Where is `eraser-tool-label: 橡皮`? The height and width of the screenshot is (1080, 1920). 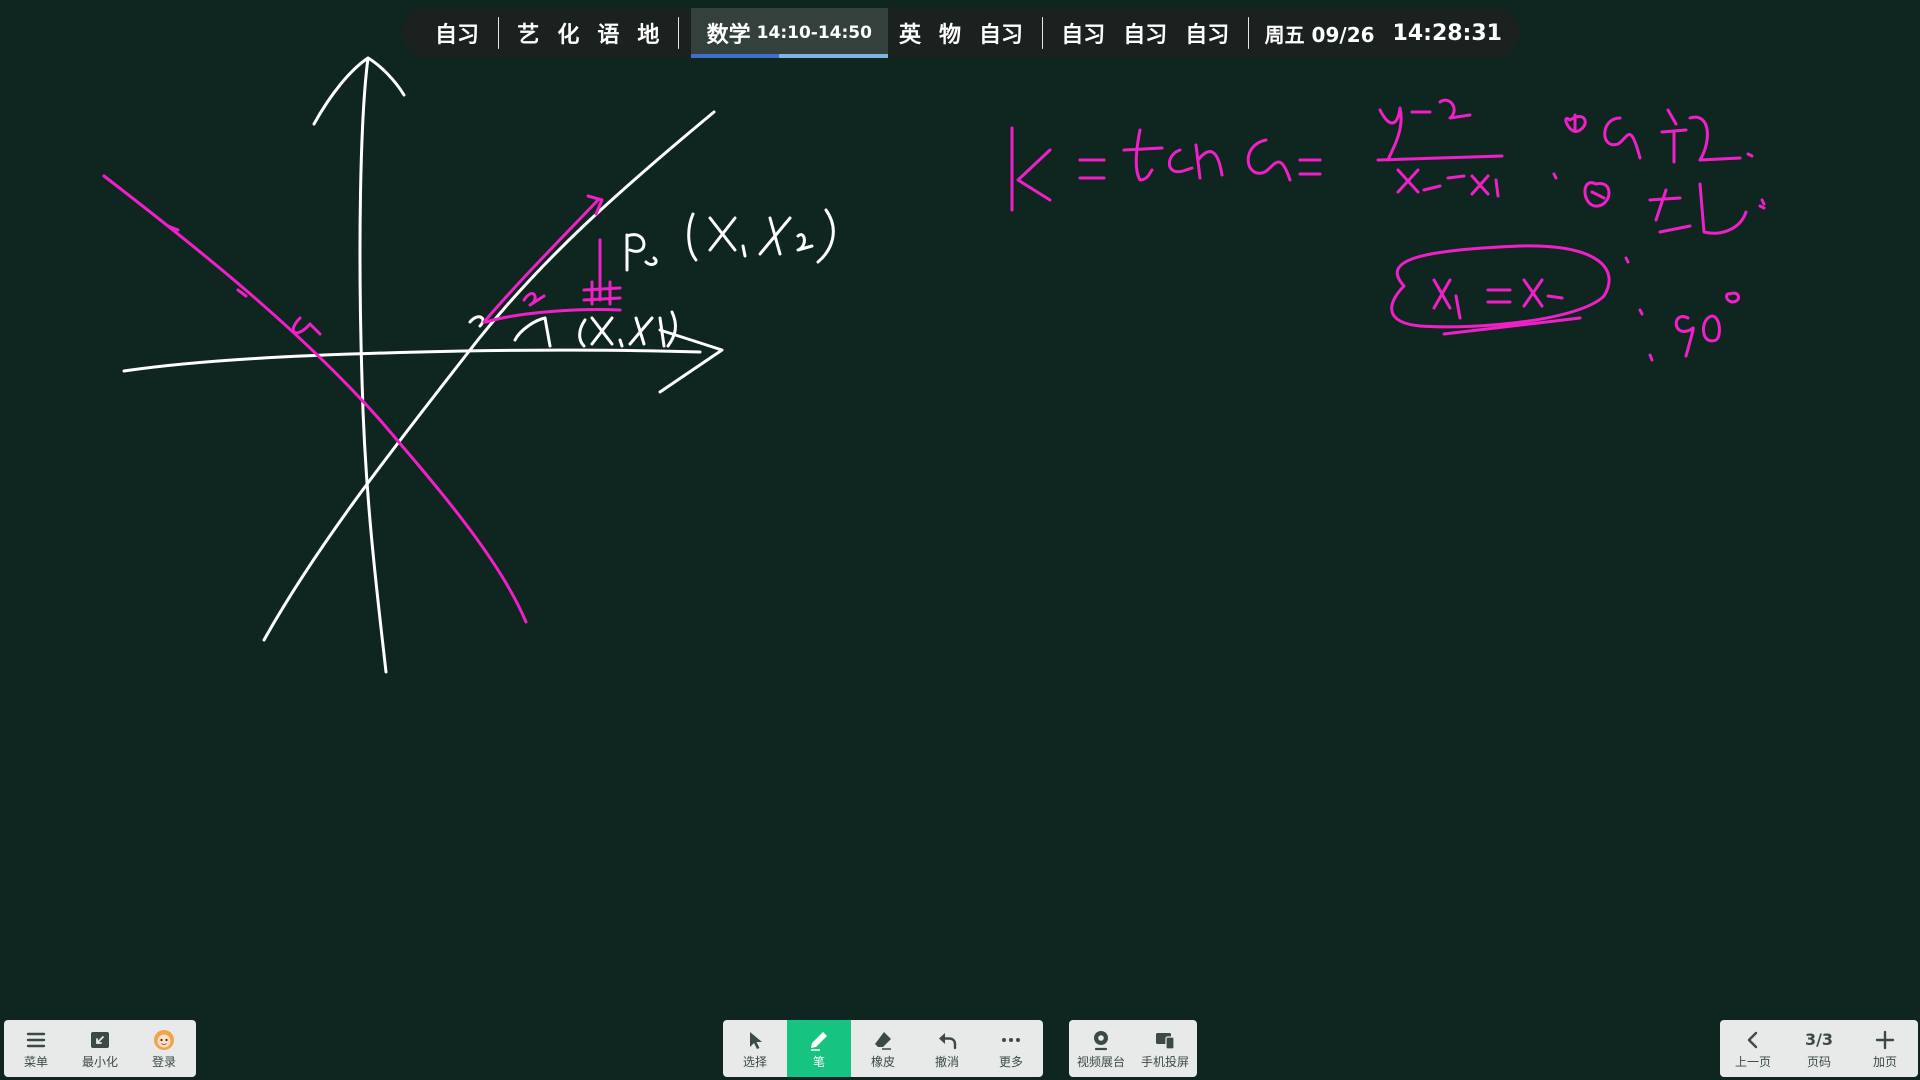
eraser-tool-label: 橡皮 is located at coordinates (882, 1061).